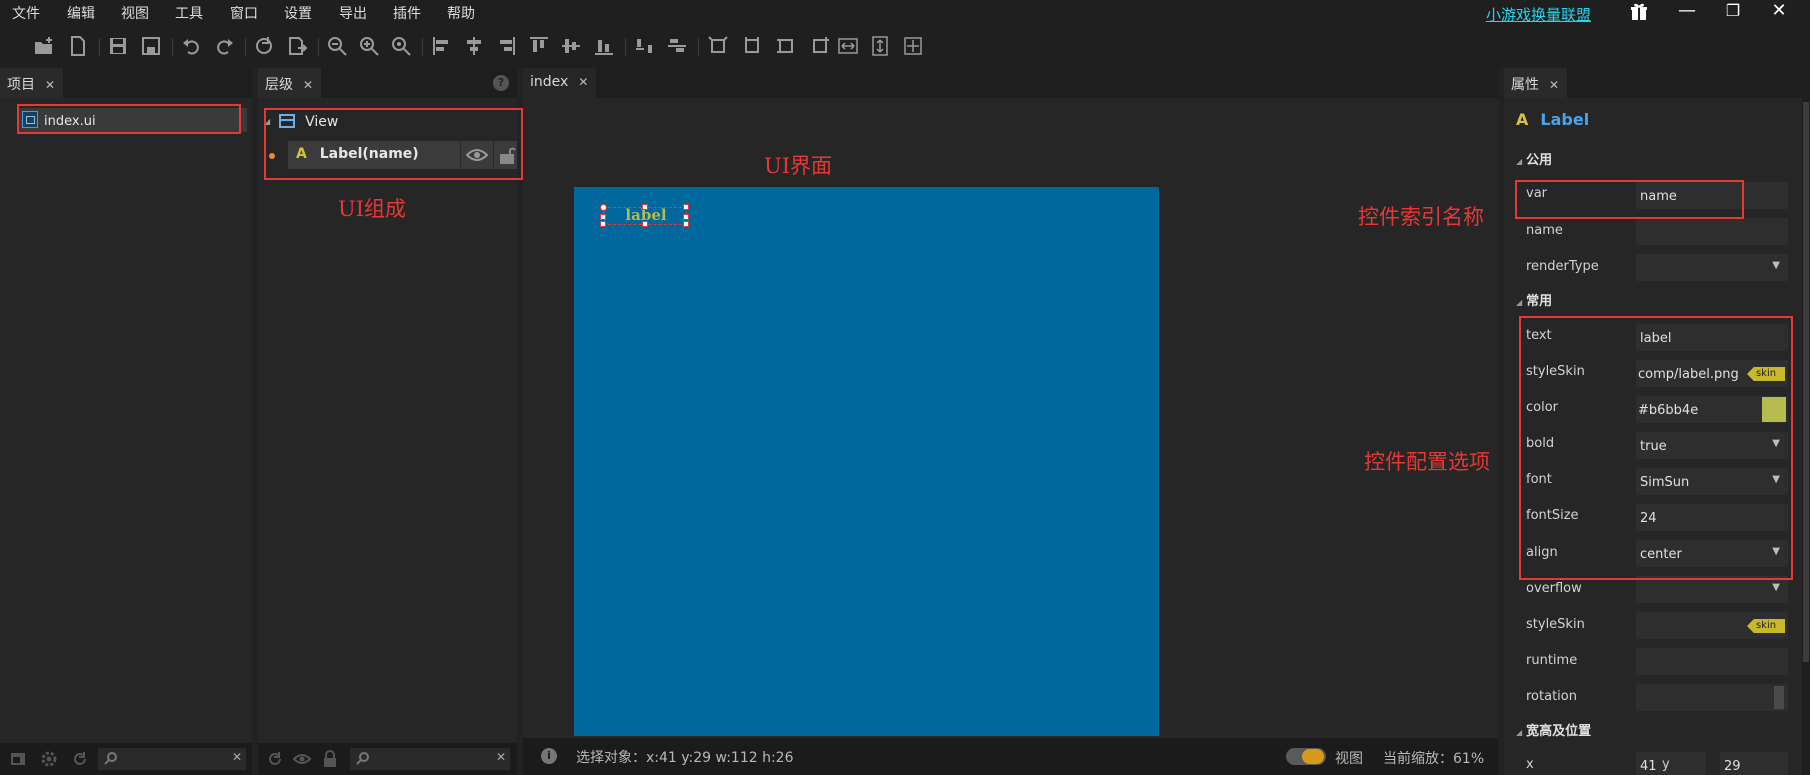  I want to click on undo-icon, so click(192, 46).